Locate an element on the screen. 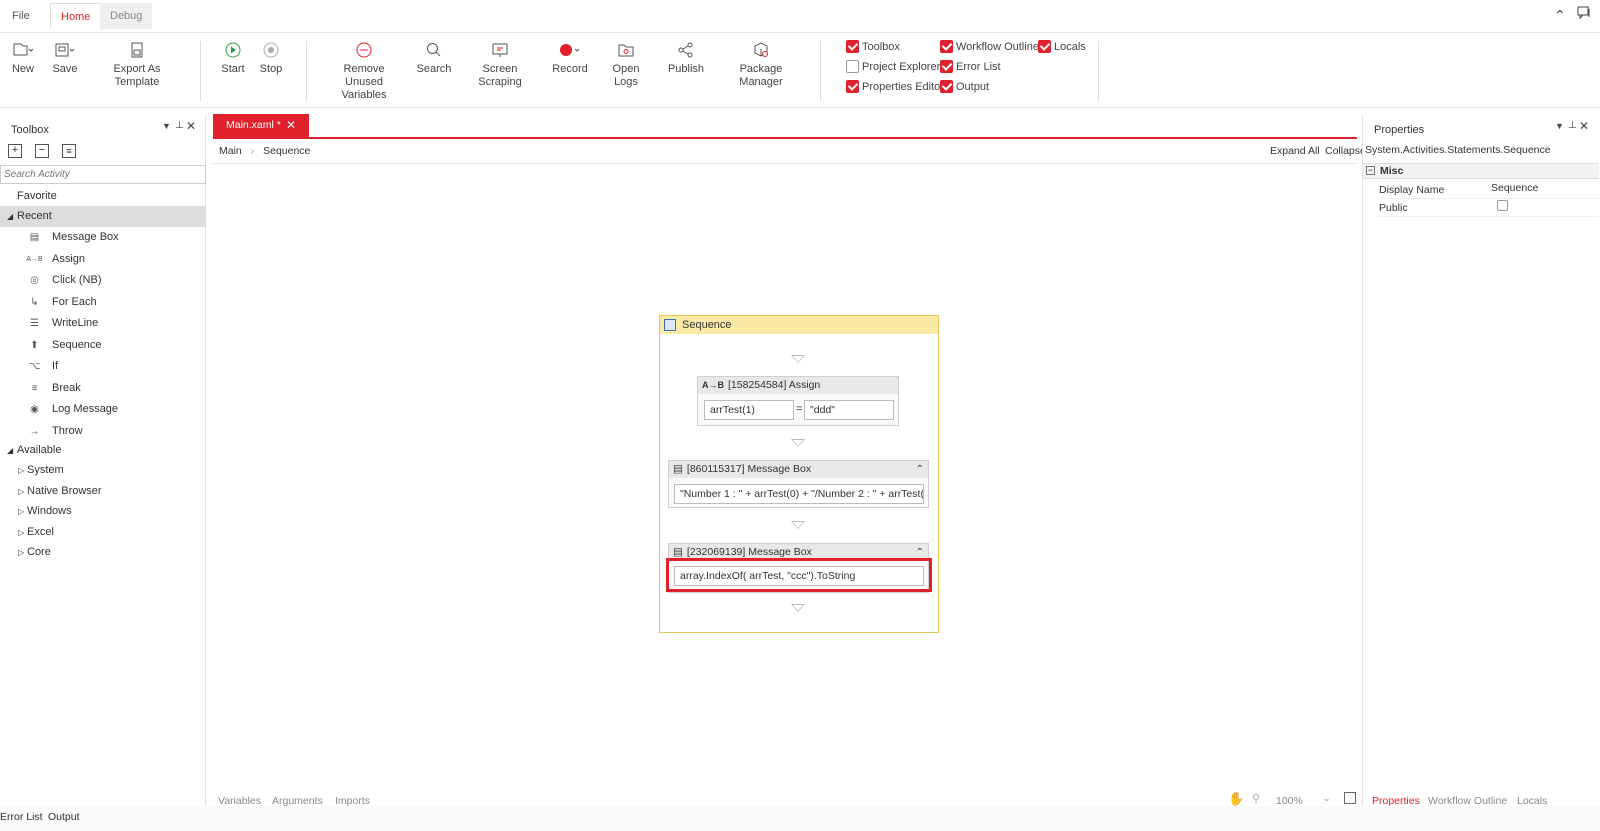 The width and height of the screenshot is (1600, 831). toggle-workflow-outline: Workflow Outline is located at coordinates (989, 46).